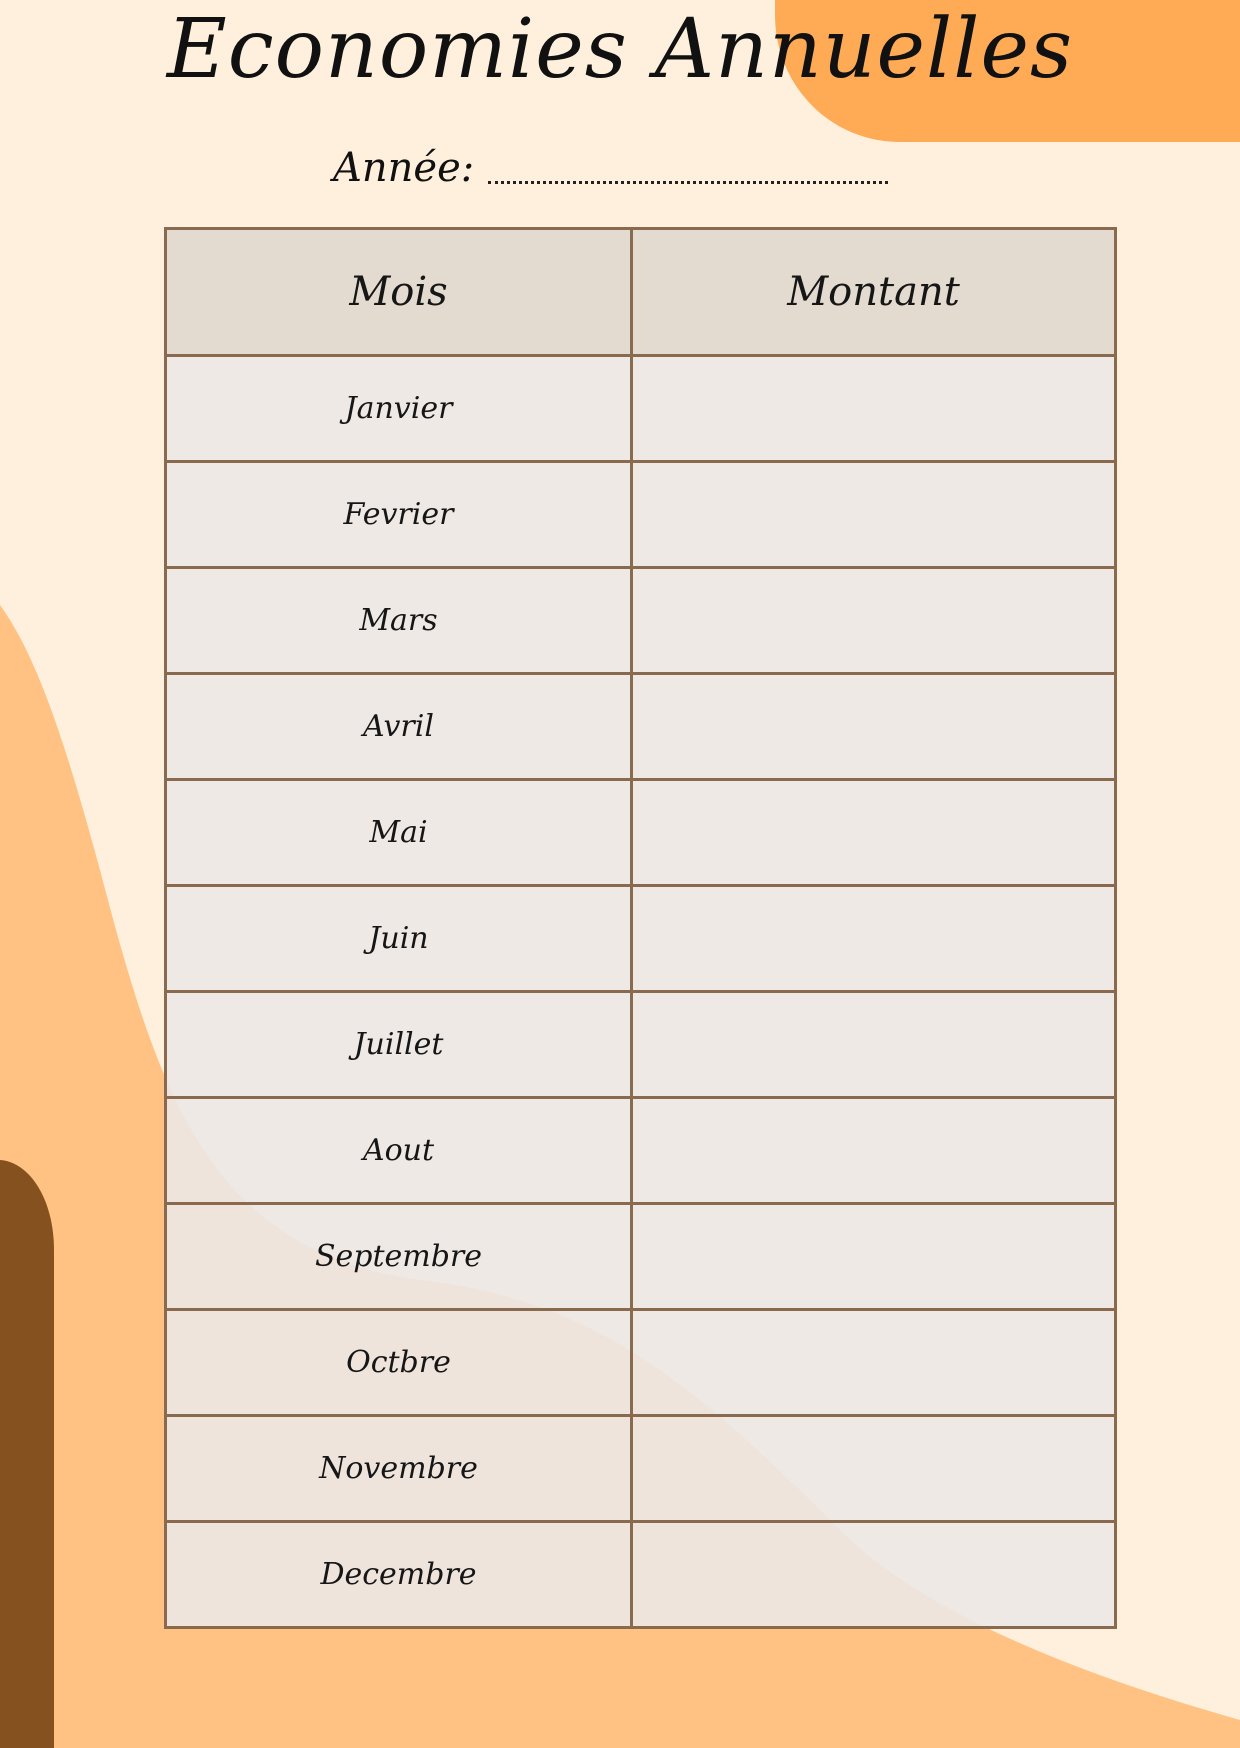  I want to click on table-row: Aout, so click(640, 1150).